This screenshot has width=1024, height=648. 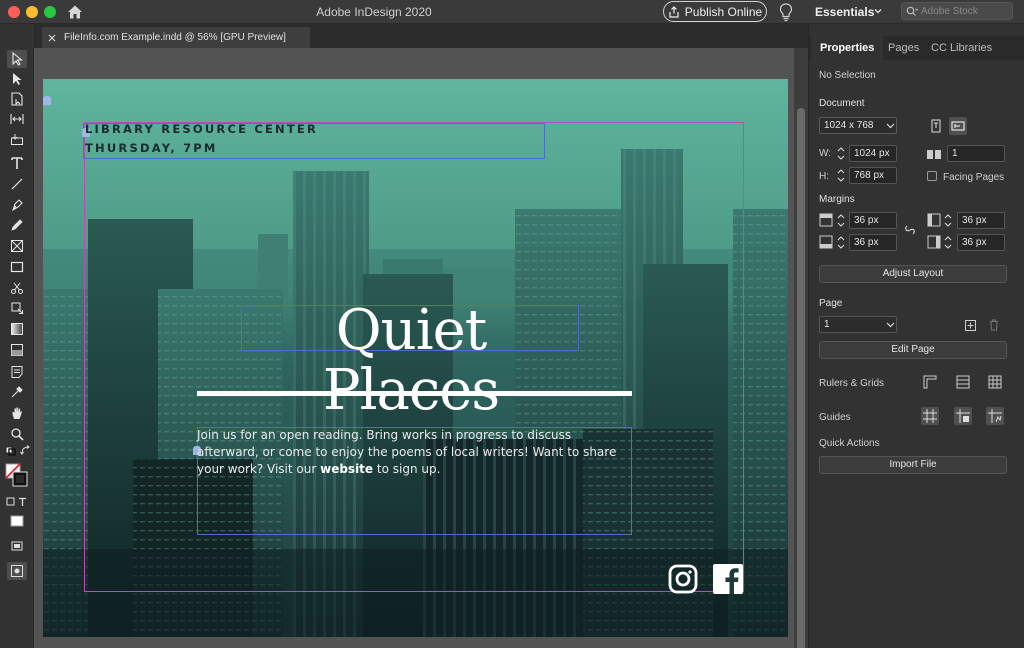 I want to click on vertical-scroll-thumb, so click(x=801, y=378).